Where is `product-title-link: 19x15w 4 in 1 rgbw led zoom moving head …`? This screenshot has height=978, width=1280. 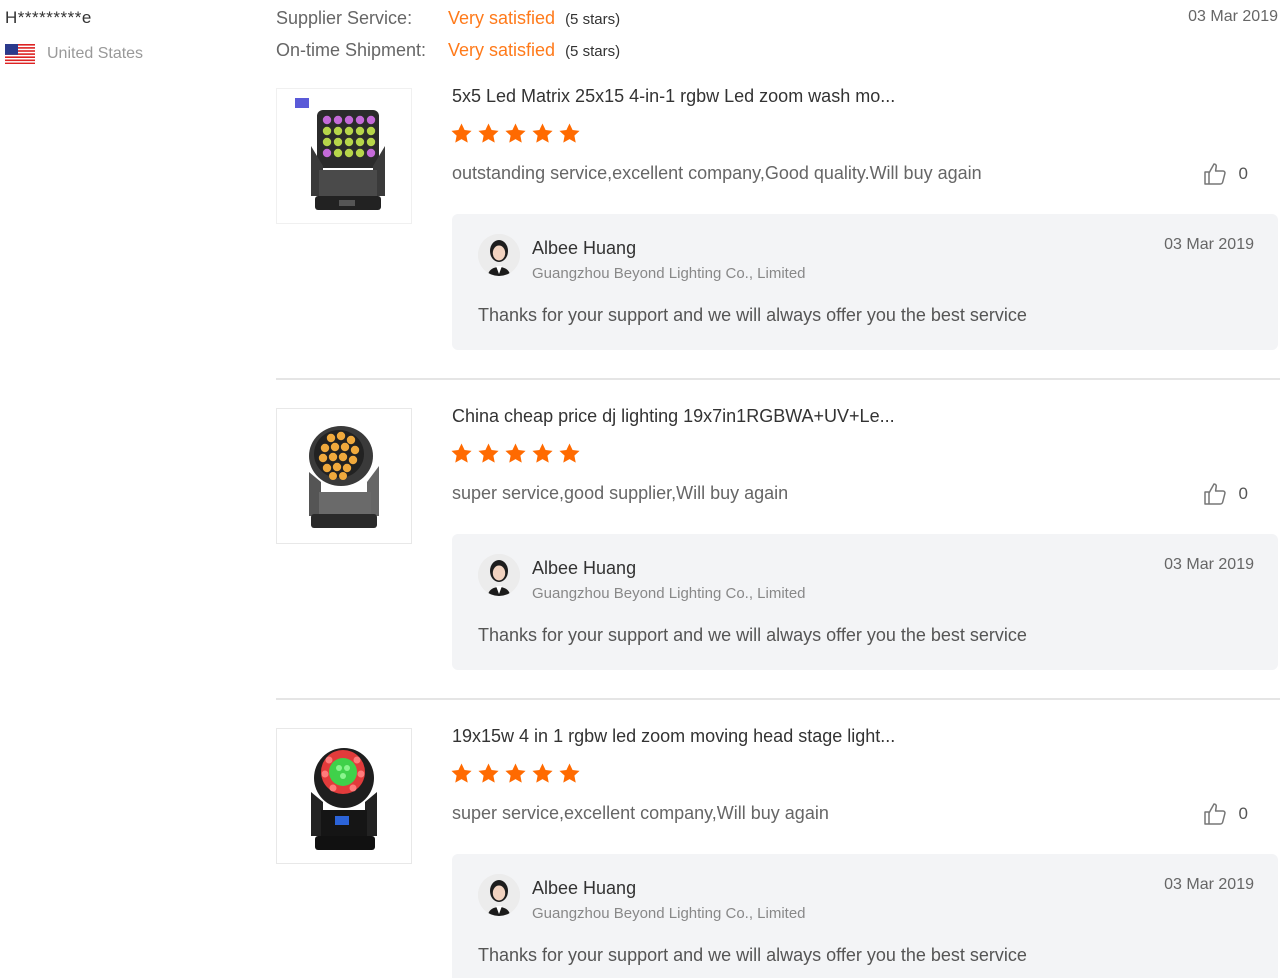 product-title-link: 19x15w 4 in 1 rgbw led zoom moving head … is located at coordinates (673, 736).